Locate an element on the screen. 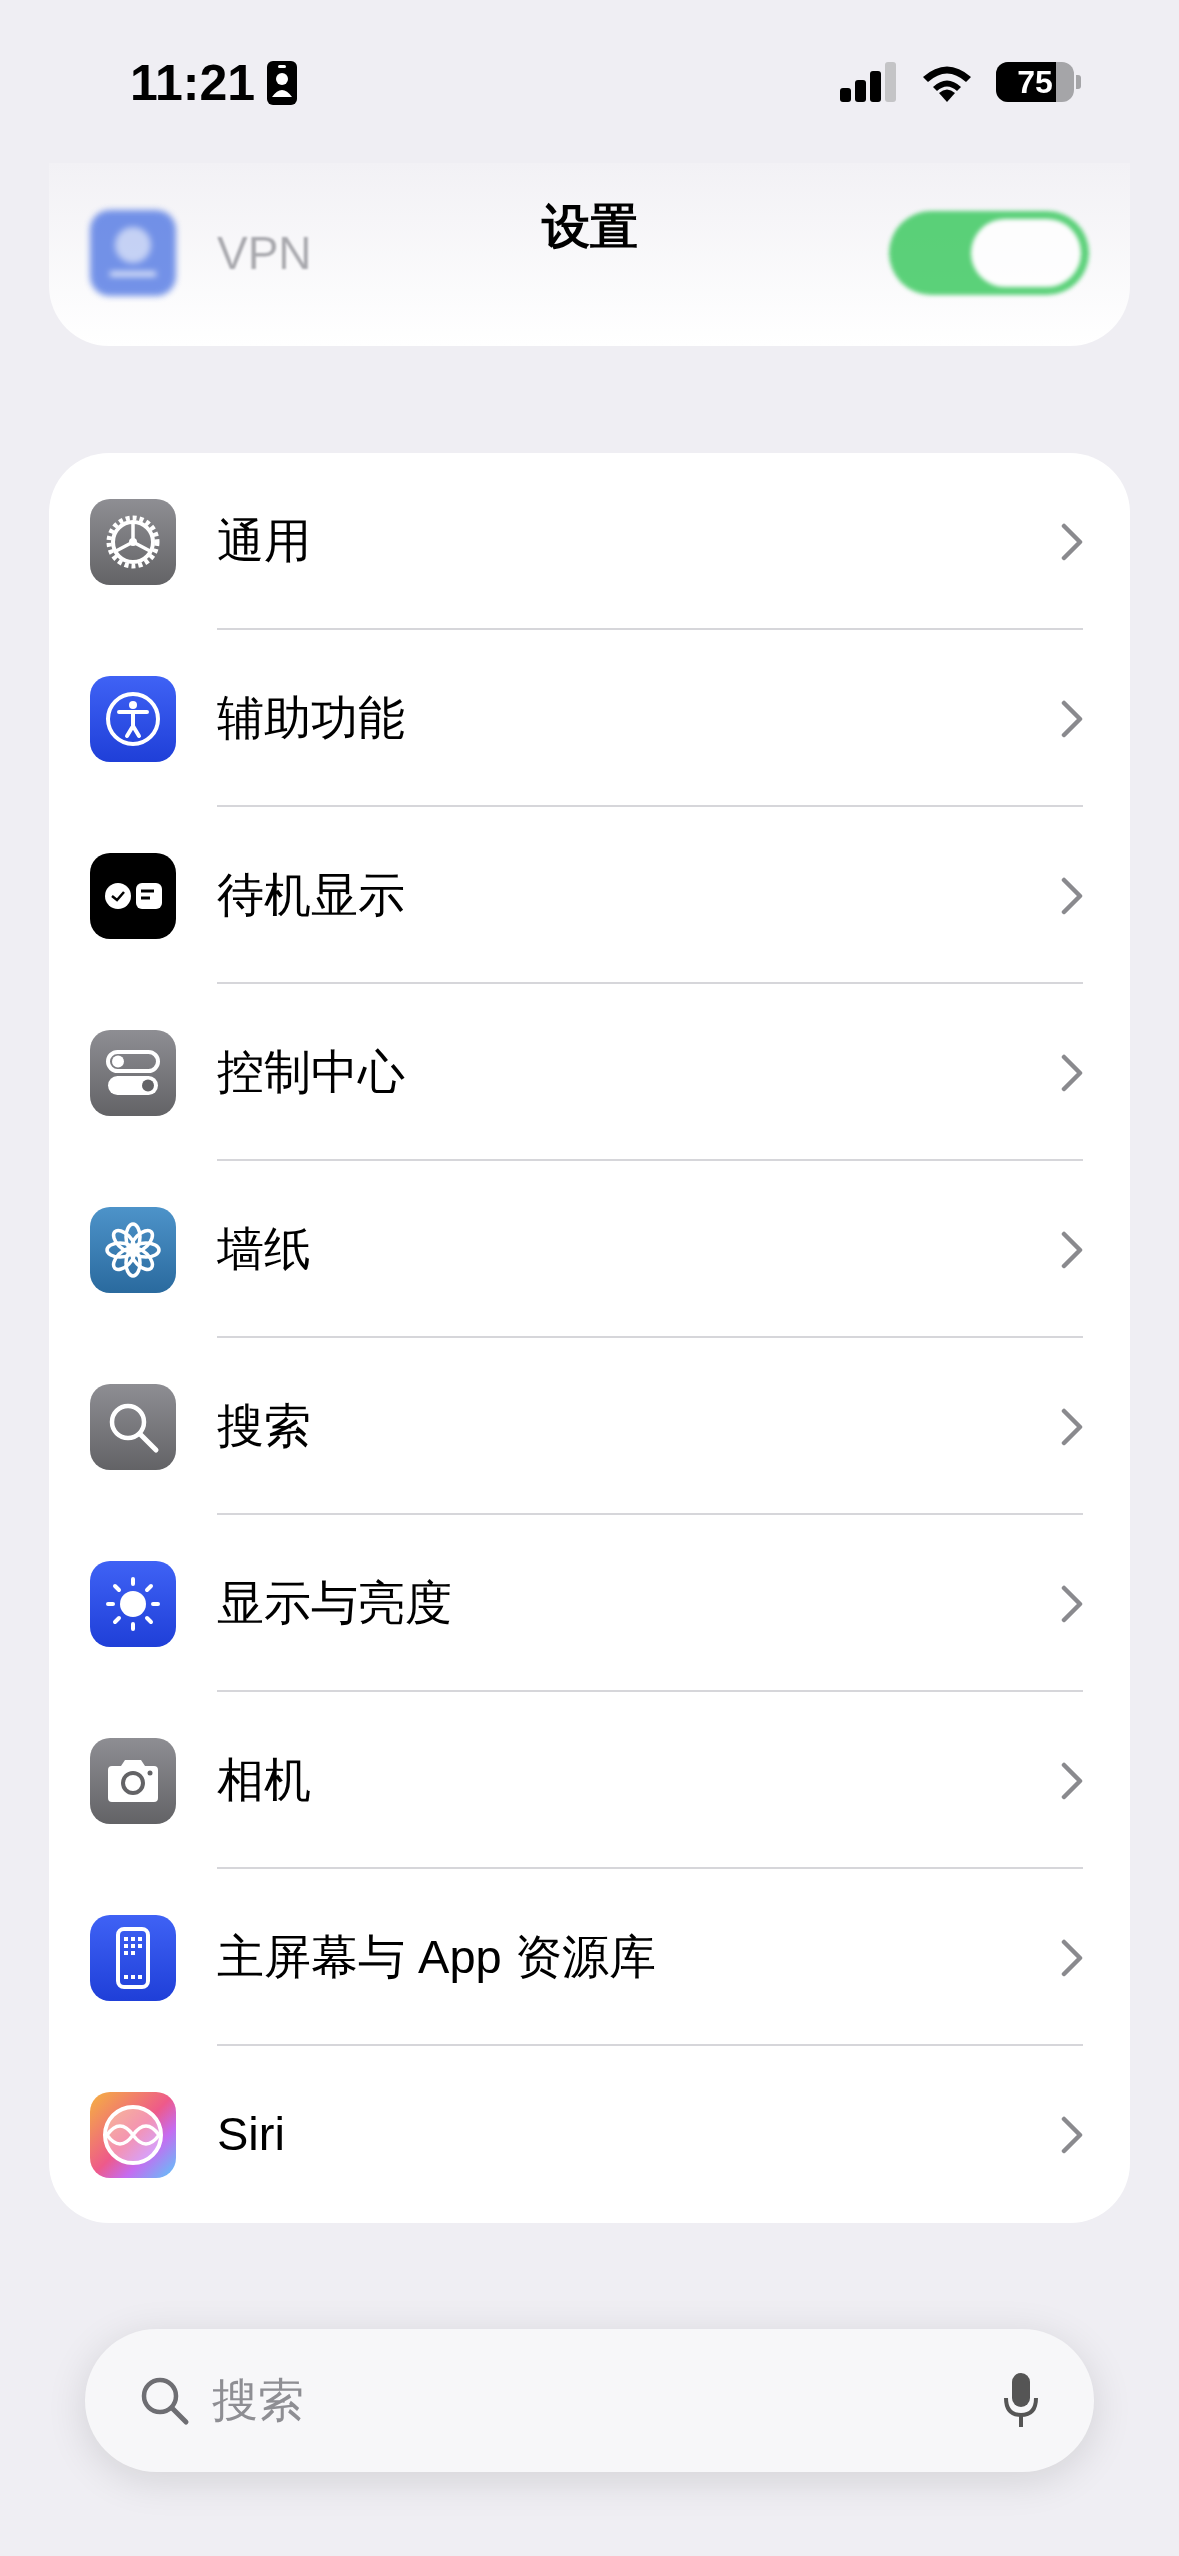 This screenshot has width=1179, height=2556. settings-row: 墙纸 is located at coordinates (589, 1249).